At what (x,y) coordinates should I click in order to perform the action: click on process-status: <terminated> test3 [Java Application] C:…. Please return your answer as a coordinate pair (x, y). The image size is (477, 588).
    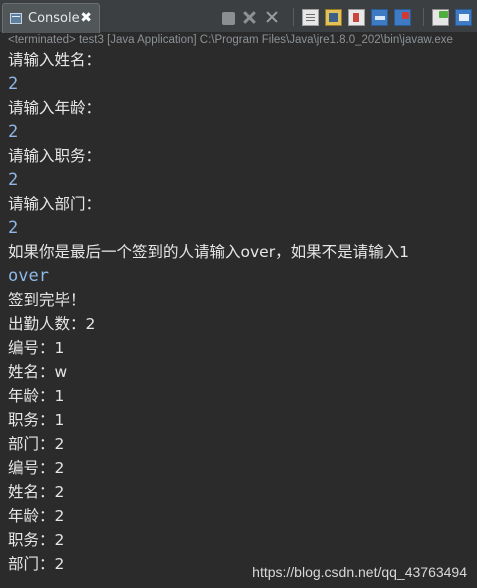
    Looking at the image, I should click on (230, 40).